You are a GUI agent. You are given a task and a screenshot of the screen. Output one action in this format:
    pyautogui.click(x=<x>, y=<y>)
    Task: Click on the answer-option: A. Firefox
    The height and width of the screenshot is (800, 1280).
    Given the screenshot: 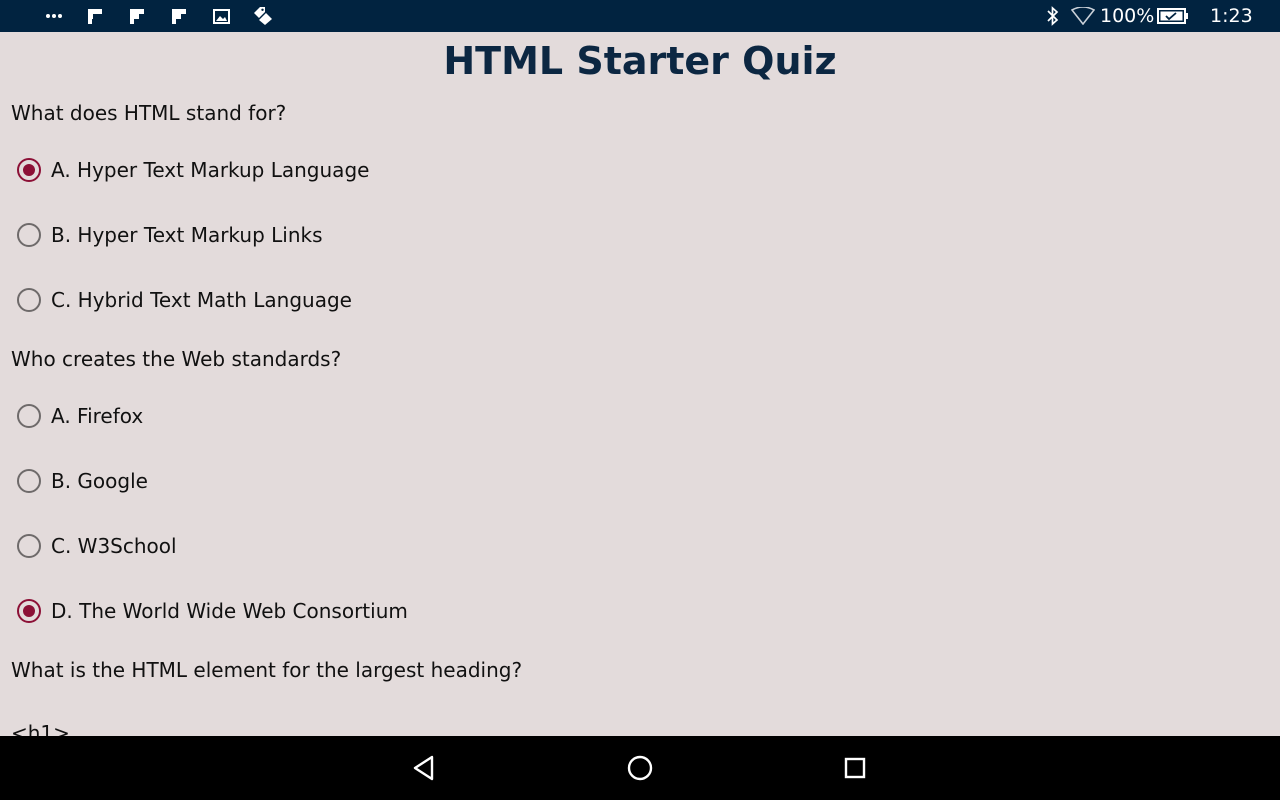 What is the action you would take?
    pyautogui.click(x=80, y=416)
    